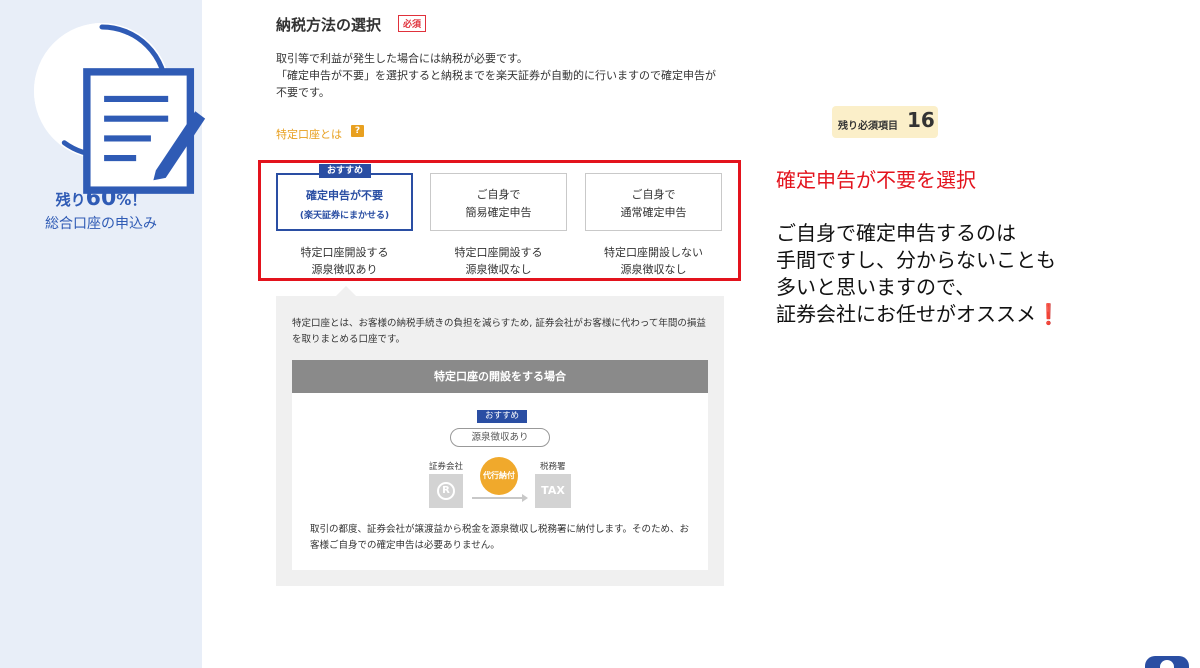 The image size is (1200, 668). Describe the element at coordinates (101, 224) in the screenshot. I see `sidebar-subtitle: 総合口座の申込み` at that location.